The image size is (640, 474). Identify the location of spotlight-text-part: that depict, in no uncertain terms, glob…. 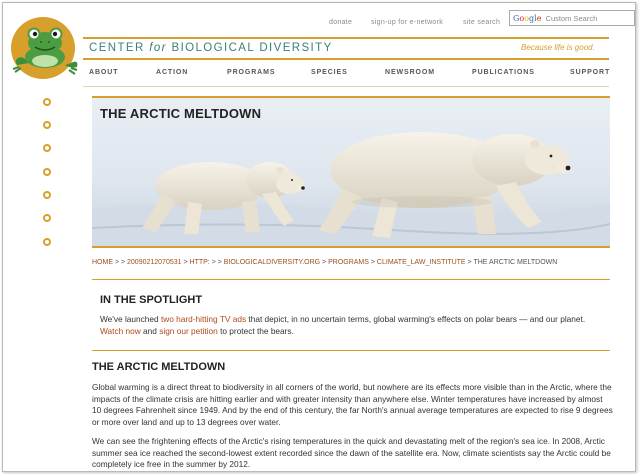
(416, 319).